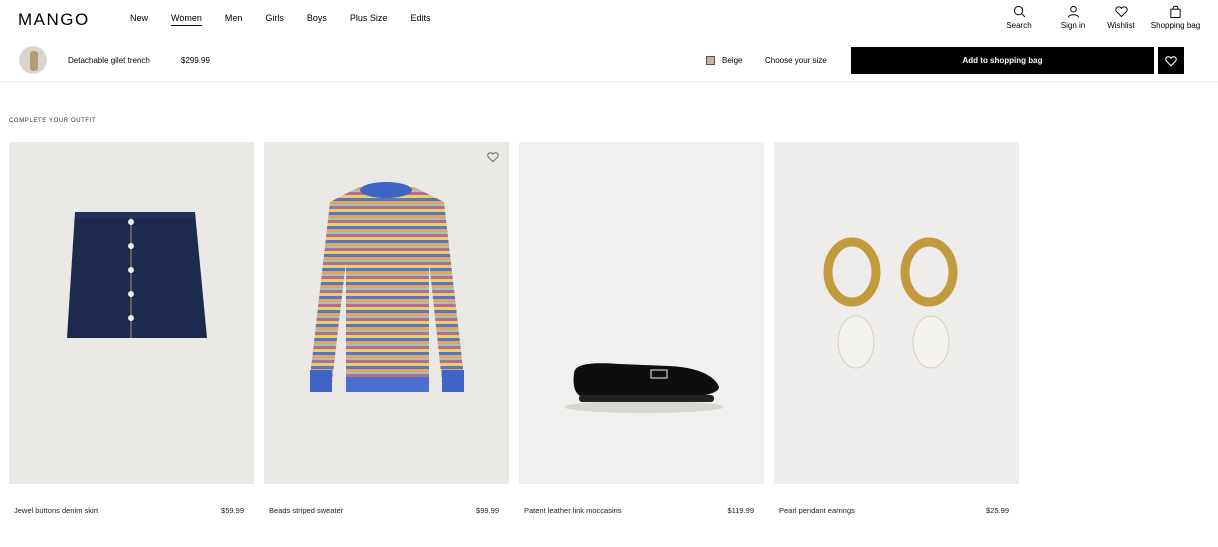  I want to click on nav-link-new: New, so click(139, 19).